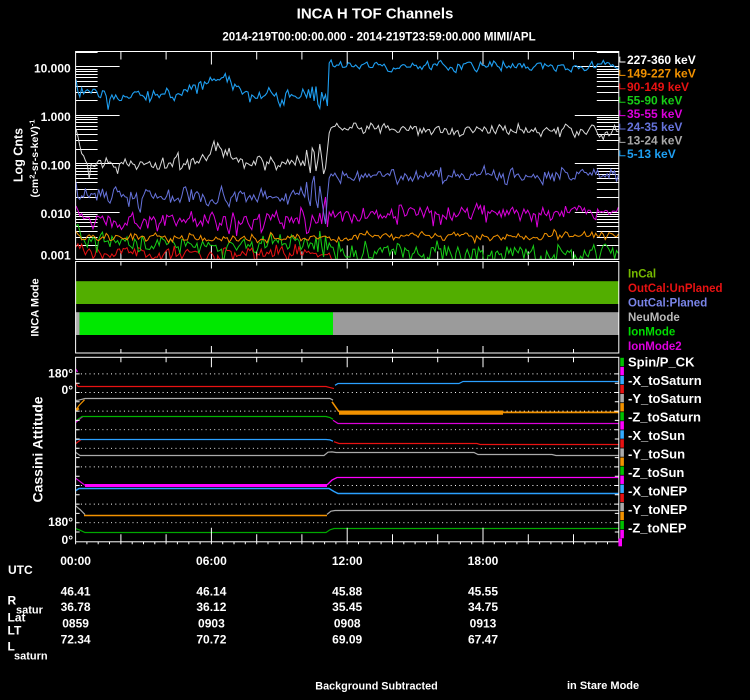 The width and height of the screenshot is (750, 700). I want to click on svg-text: 35.45, so click(347, 607).